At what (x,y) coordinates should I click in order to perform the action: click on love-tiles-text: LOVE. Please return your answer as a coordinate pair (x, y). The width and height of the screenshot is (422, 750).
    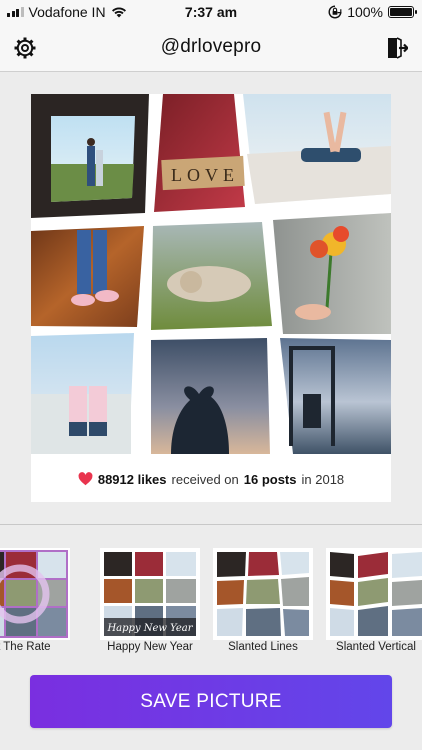
    Looking at the image, I should click on (205, 175).